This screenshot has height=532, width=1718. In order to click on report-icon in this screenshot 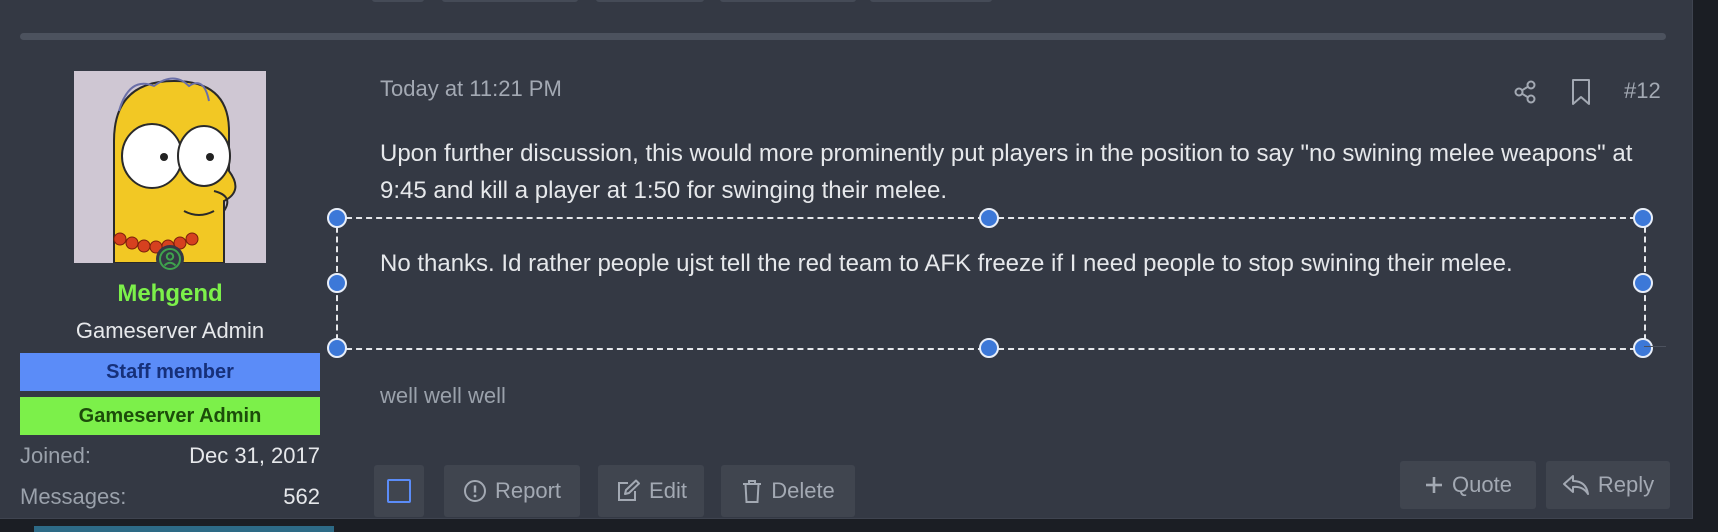, I will do `click(474, 491)`.